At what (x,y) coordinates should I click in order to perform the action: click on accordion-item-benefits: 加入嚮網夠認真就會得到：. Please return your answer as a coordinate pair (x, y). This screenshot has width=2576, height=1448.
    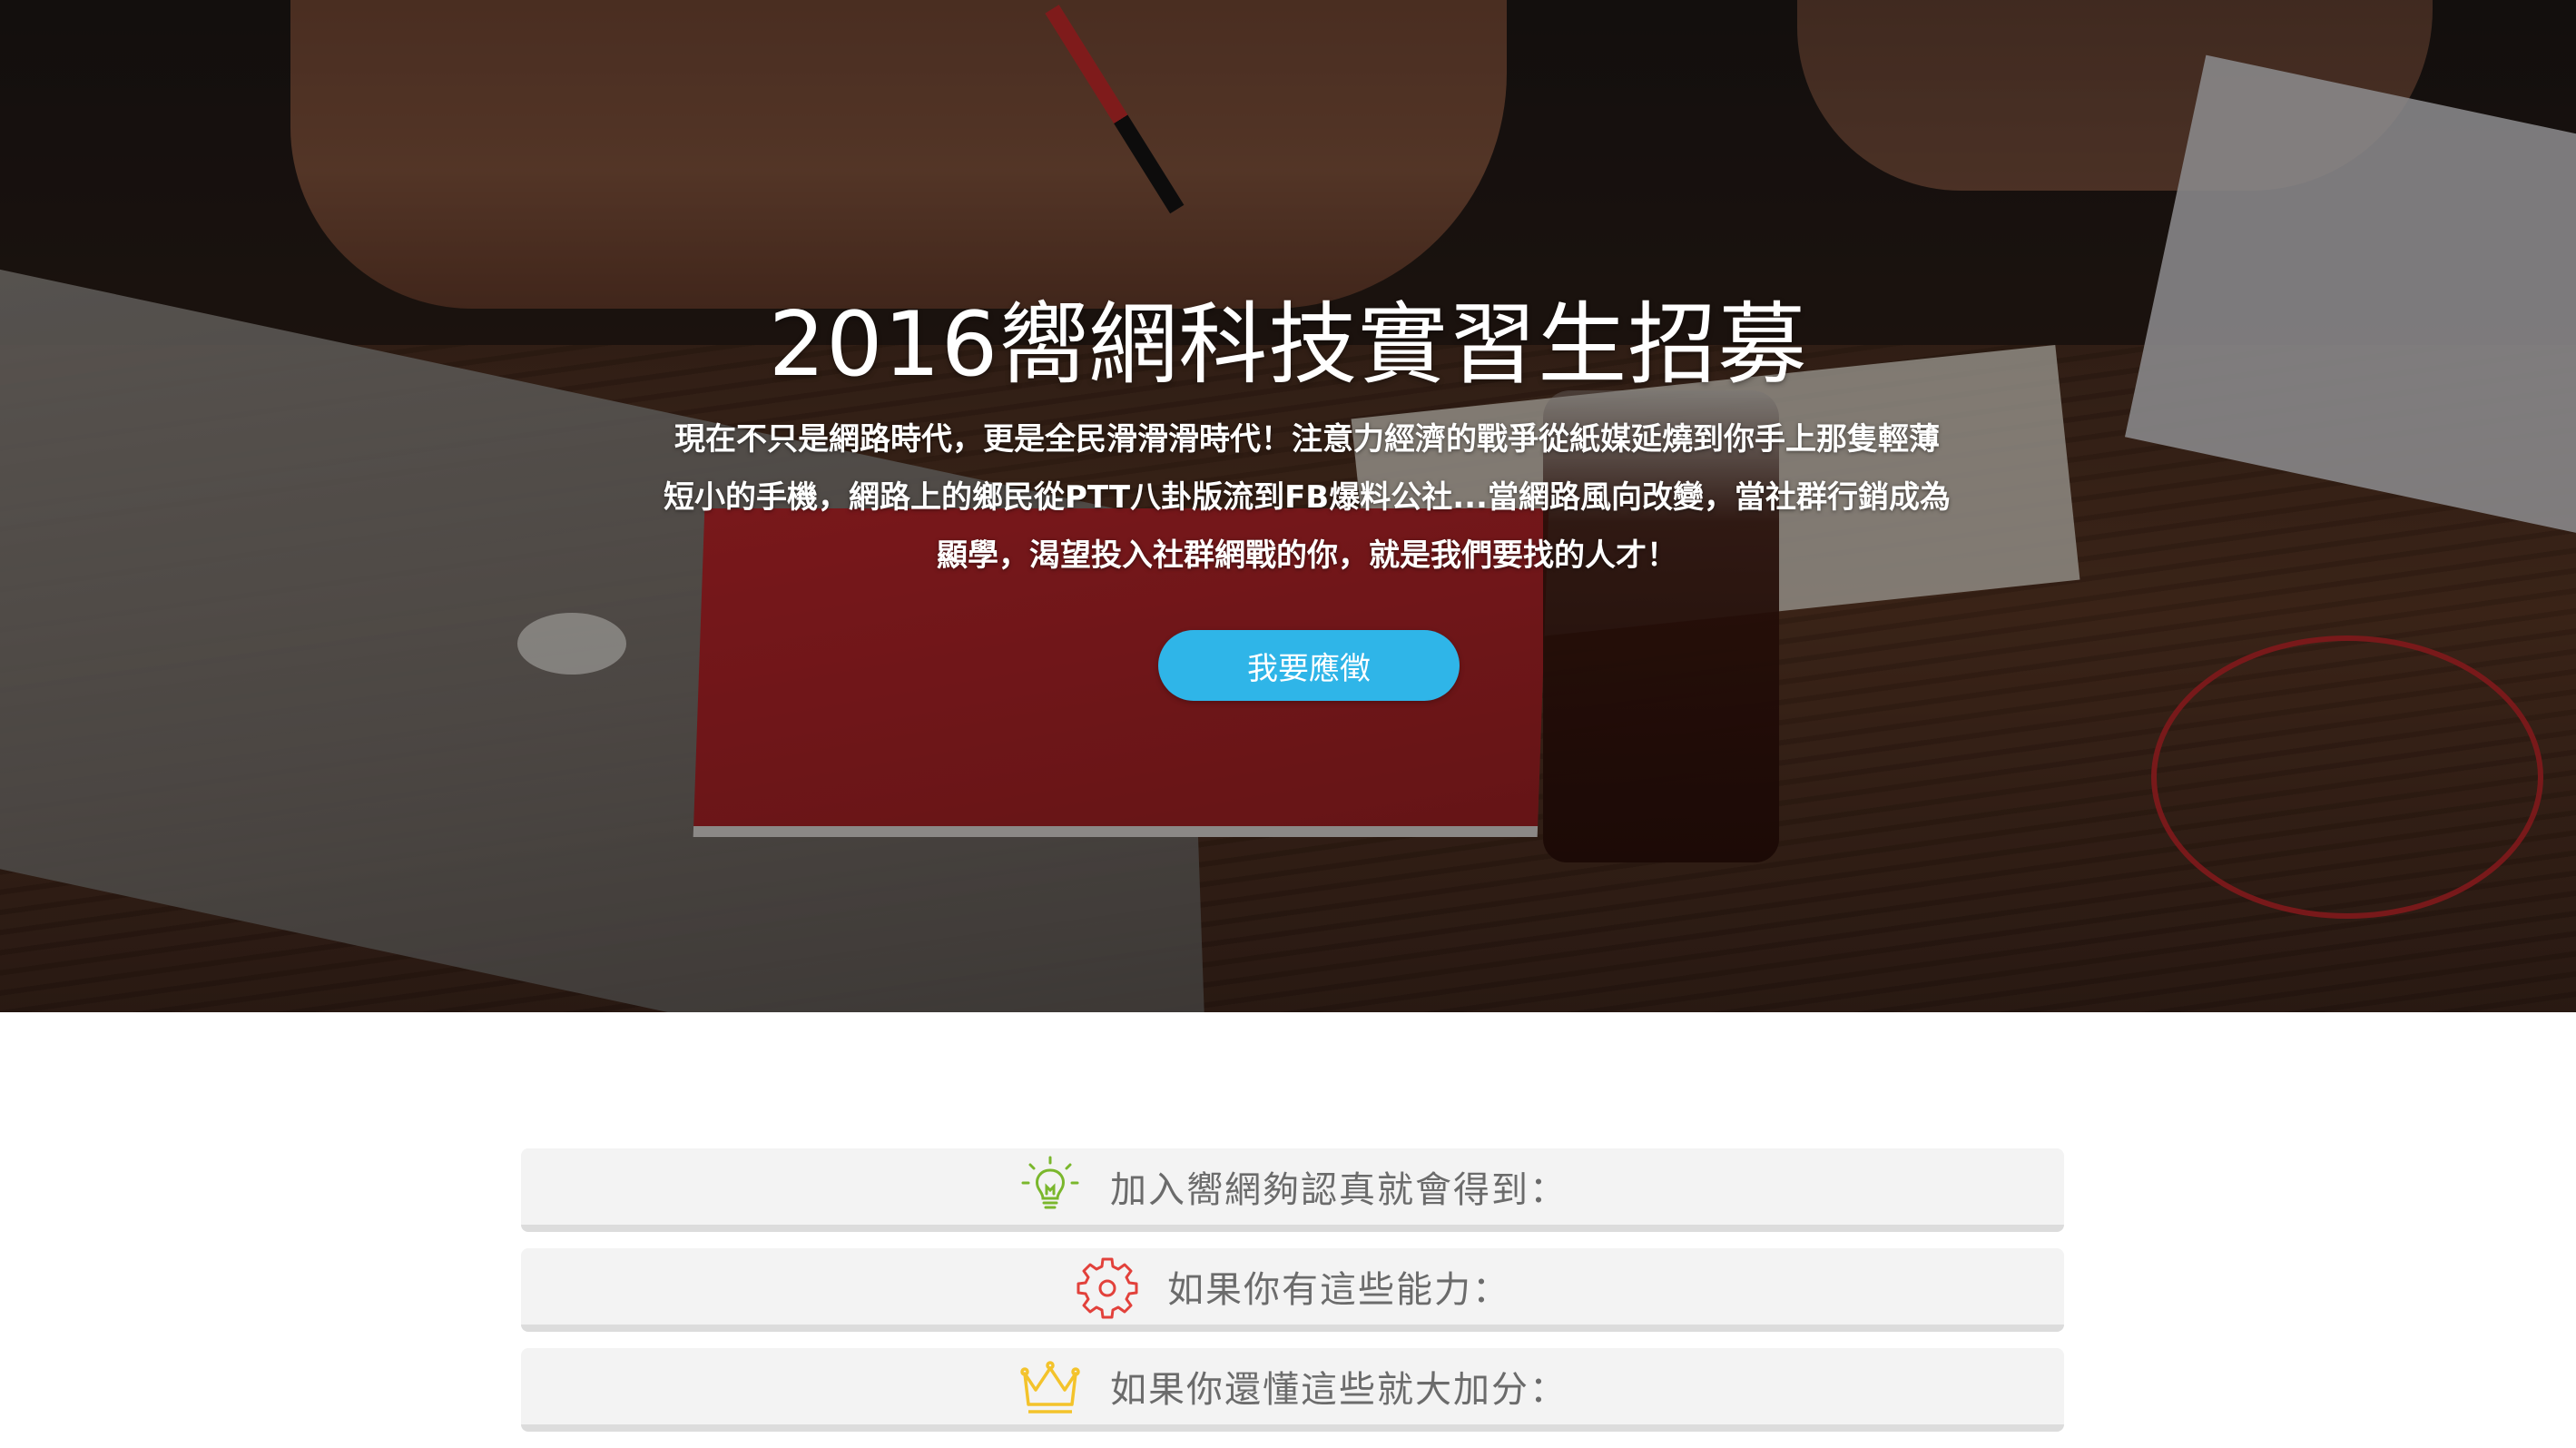
    Looking at the image, I should click on (1292, 1190).